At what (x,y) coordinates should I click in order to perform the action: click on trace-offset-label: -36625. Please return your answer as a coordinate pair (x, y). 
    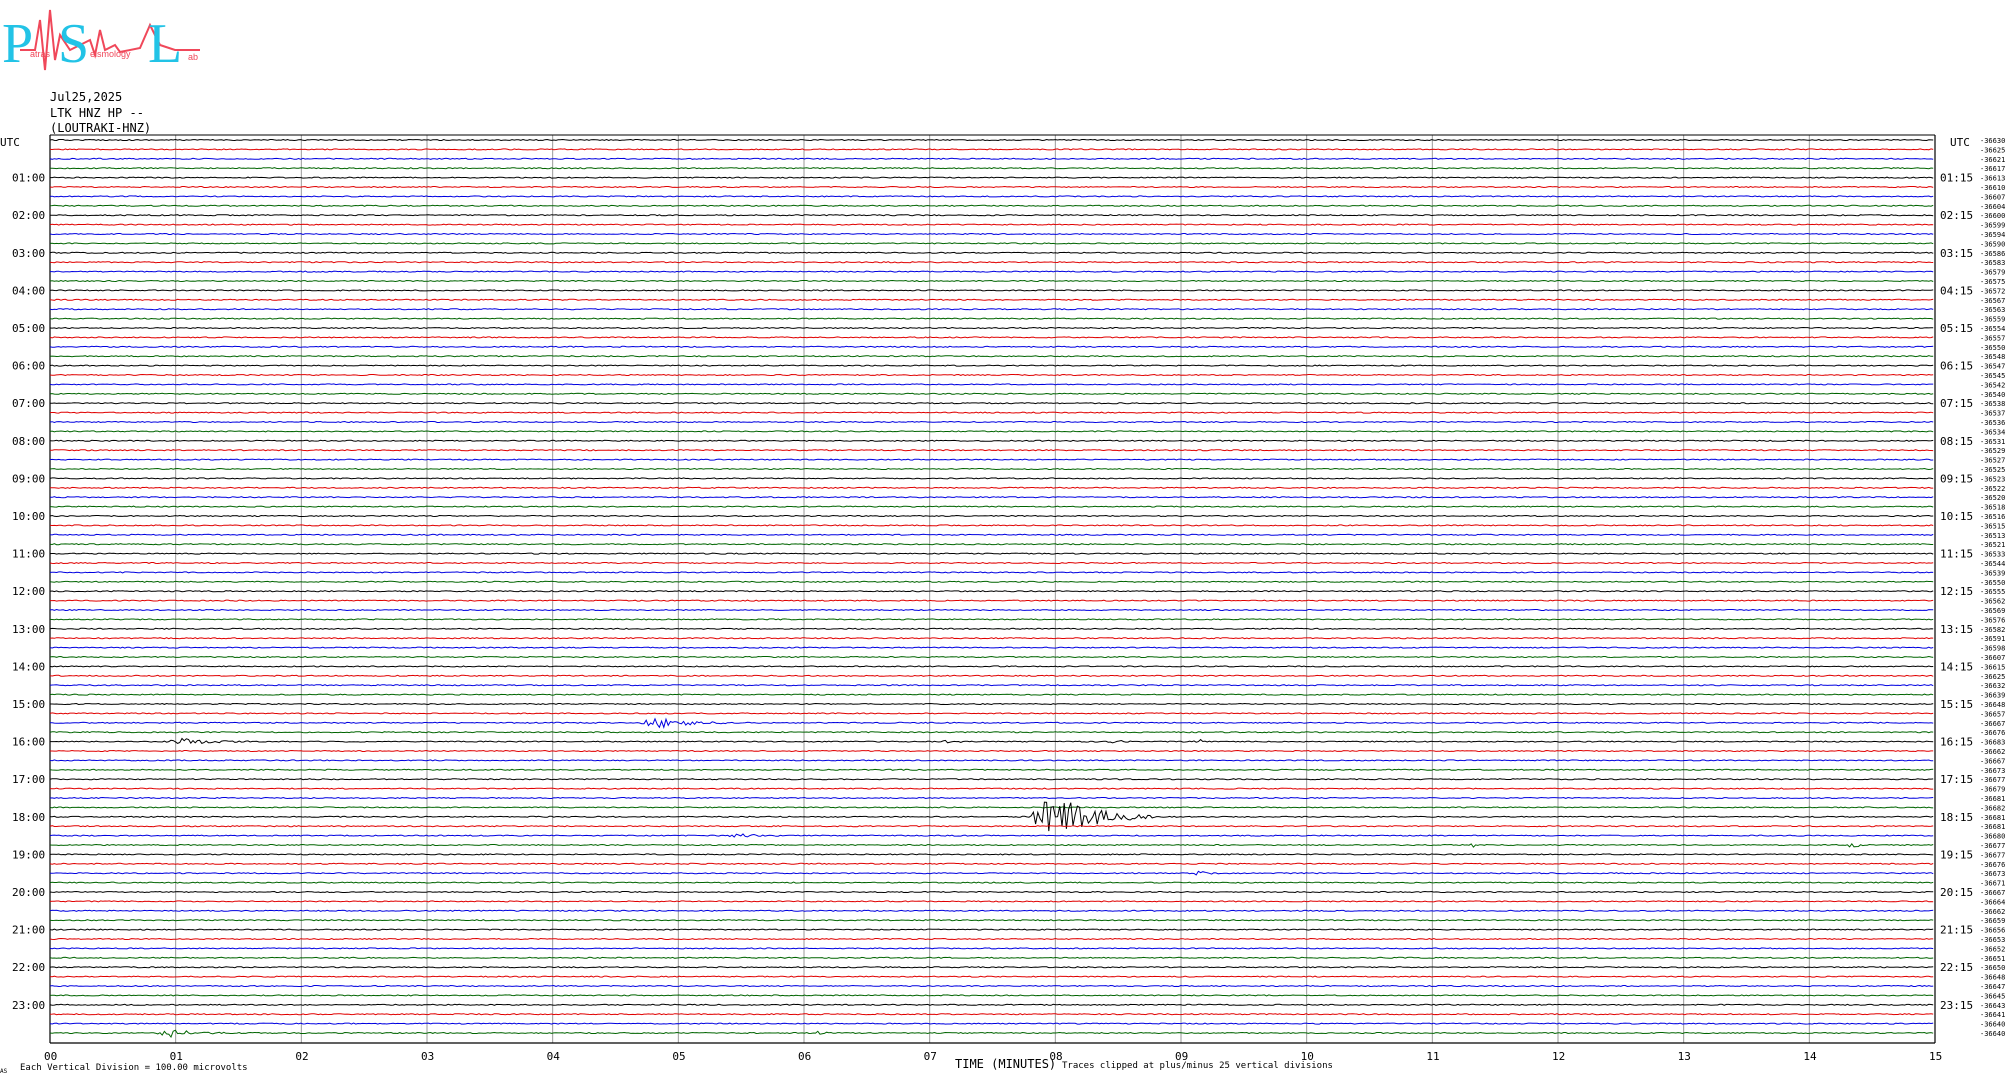
    Looking at the image, I should click on (1992, 677).